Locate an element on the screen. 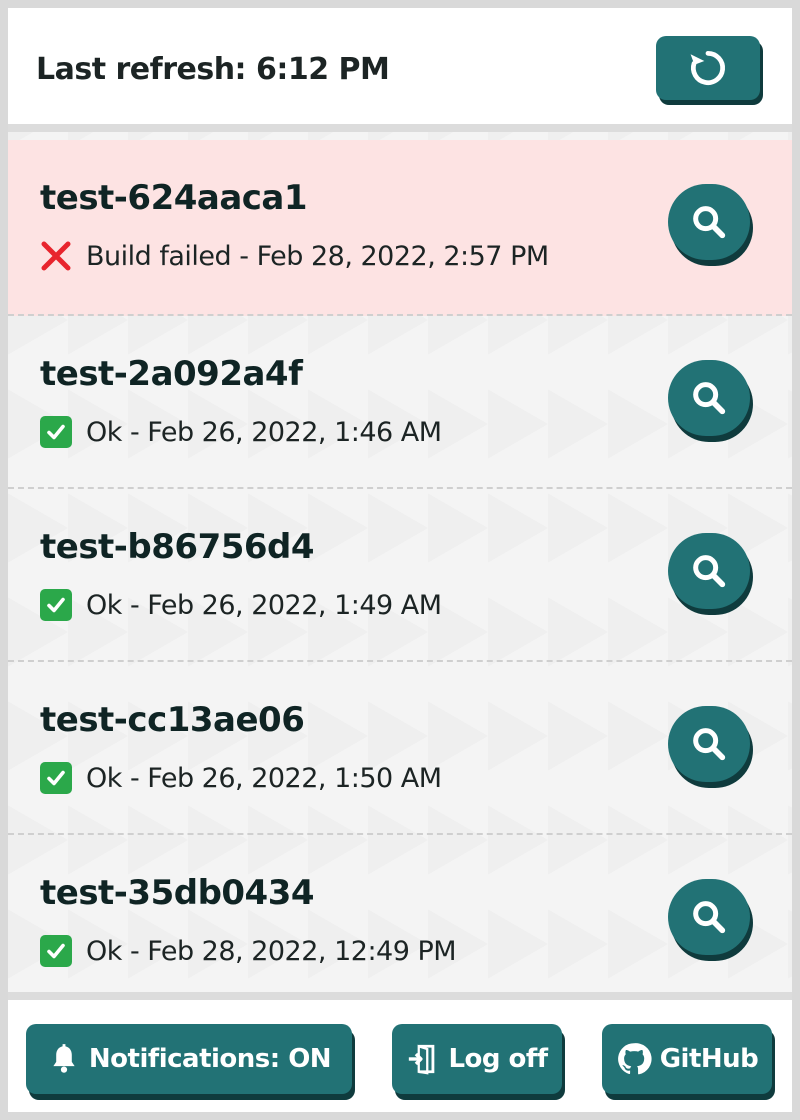  test-status-text: Build failed - Feb 28, 2022, 2:57 PM is located at coordinates (317, 256).